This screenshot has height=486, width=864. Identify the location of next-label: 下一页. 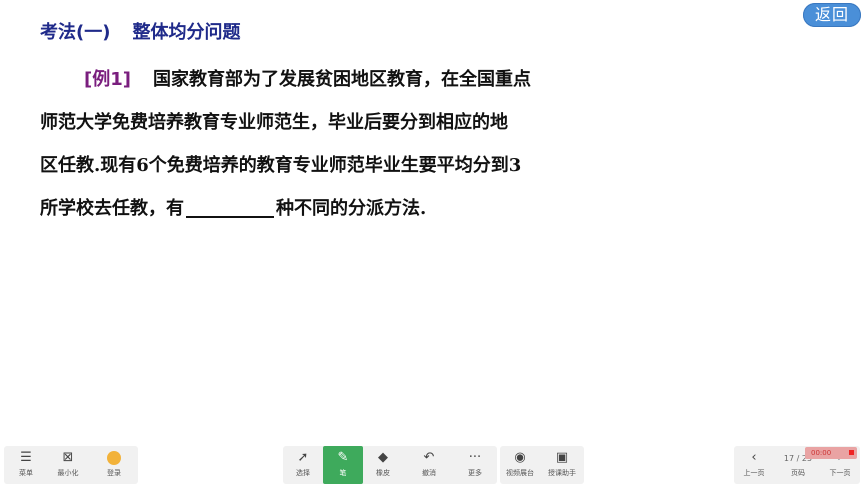
(840, 473).